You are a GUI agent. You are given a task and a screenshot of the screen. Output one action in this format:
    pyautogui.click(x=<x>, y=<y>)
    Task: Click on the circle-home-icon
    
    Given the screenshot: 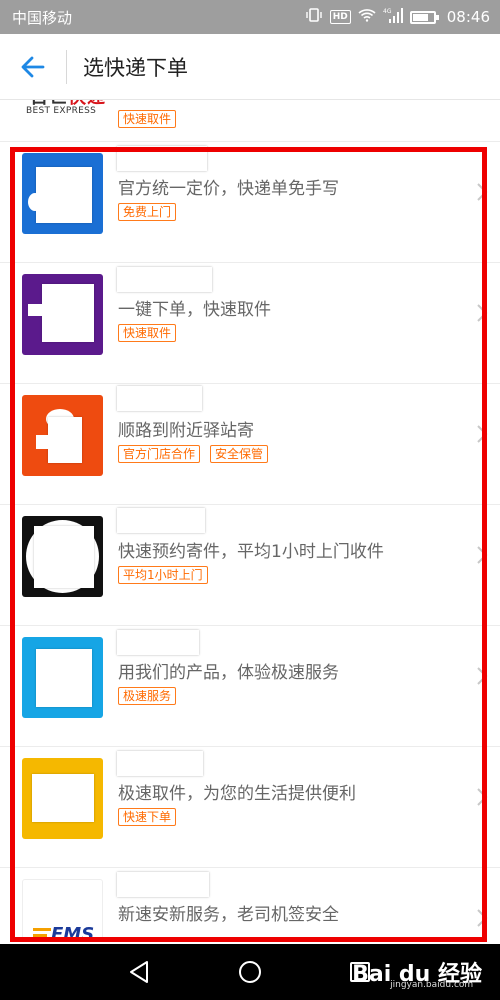 What is the action you would take?
    pyautogui.click(x=250, y=972)
    